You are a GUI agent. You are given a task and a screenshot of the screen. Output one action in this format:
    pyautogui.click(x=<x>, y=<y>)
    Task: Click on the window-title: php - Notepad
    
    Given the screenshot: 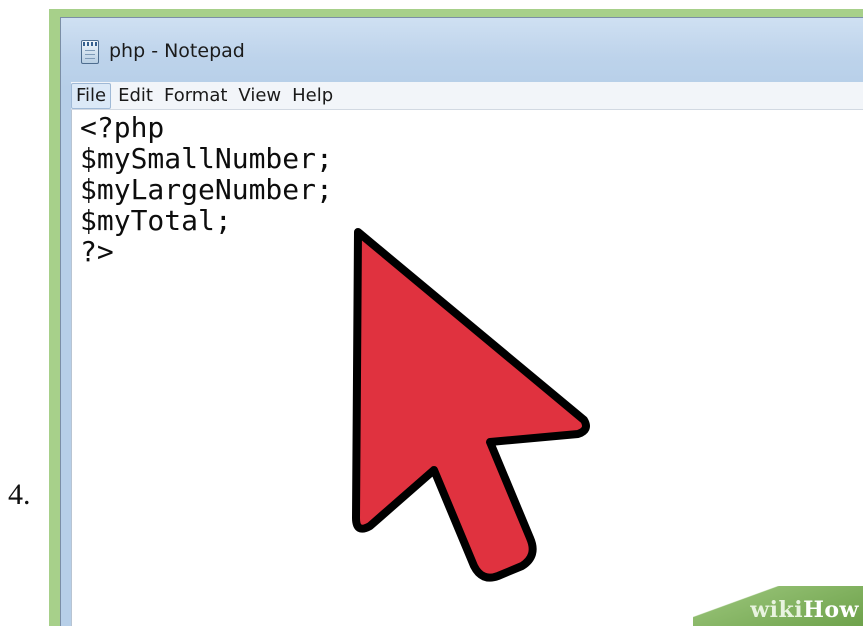 What is the action you would take?
    pyautogui.click(x=177, y=51)
    